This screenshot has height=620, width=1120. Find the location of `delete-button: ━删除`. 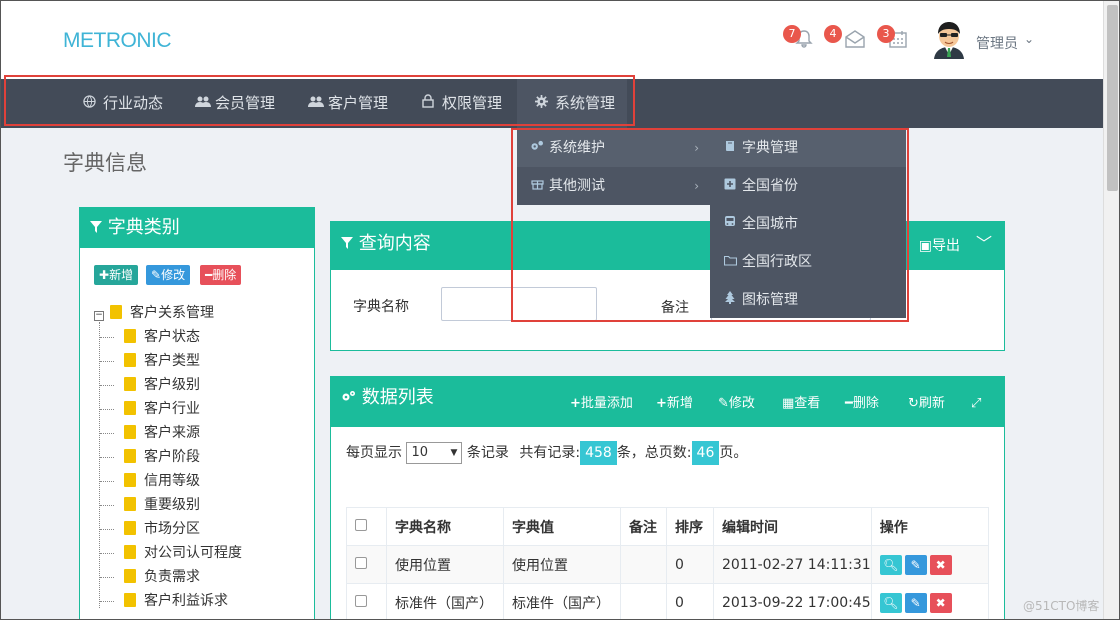

delete-button: ━删除 is located at coordinates (862, 404).